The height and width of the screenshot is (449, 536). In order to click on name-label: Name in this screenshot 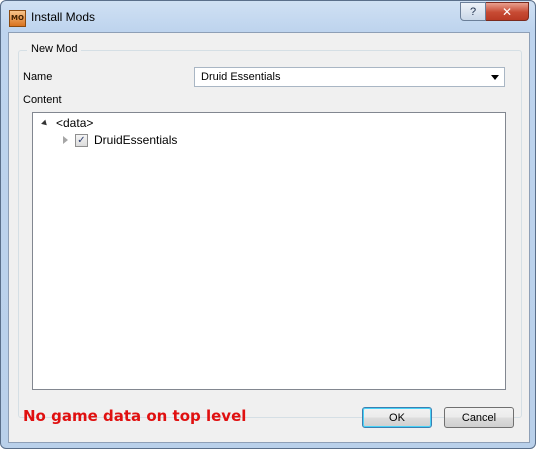, I will do `click(38, 77)`.